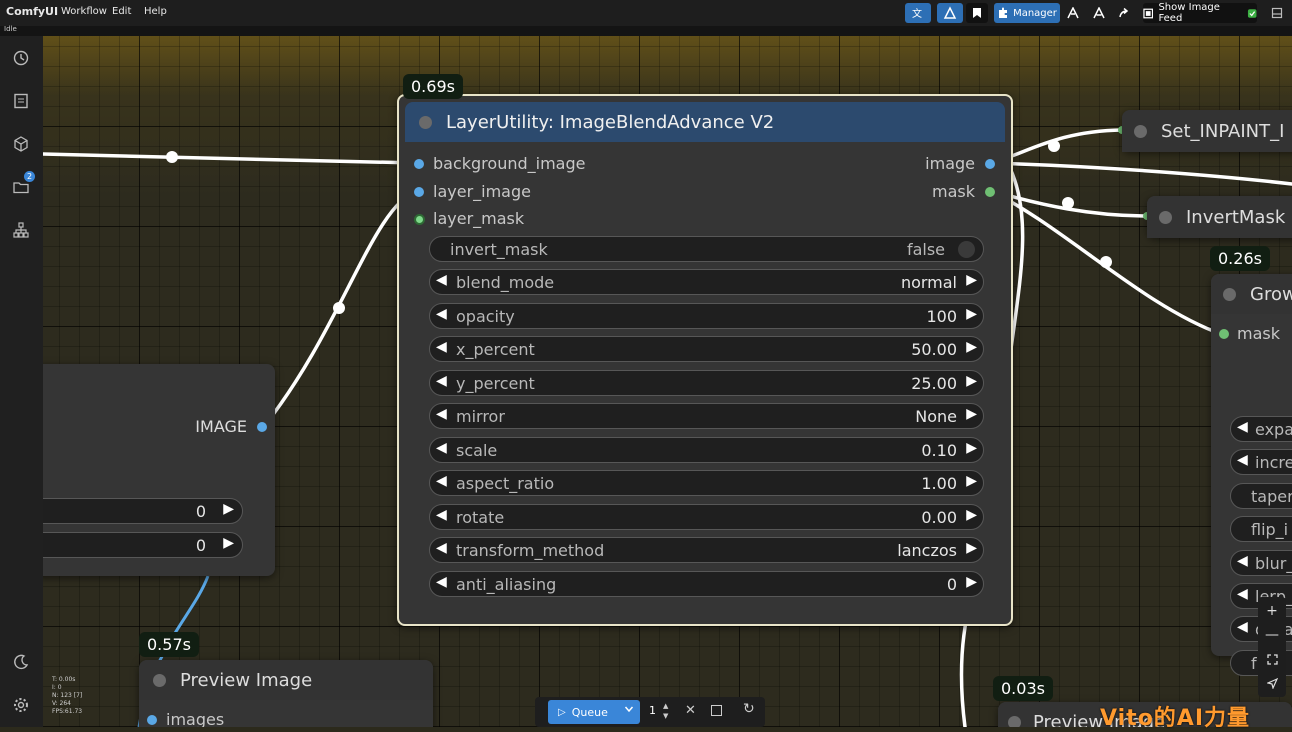 This screenshot has height=732, width=1292. What do you see at coordinates (706, 516) in the screenshot?
I see `widget-rotate: ◀ rotate 0.00 ▶` at bounding box center [706, 516].